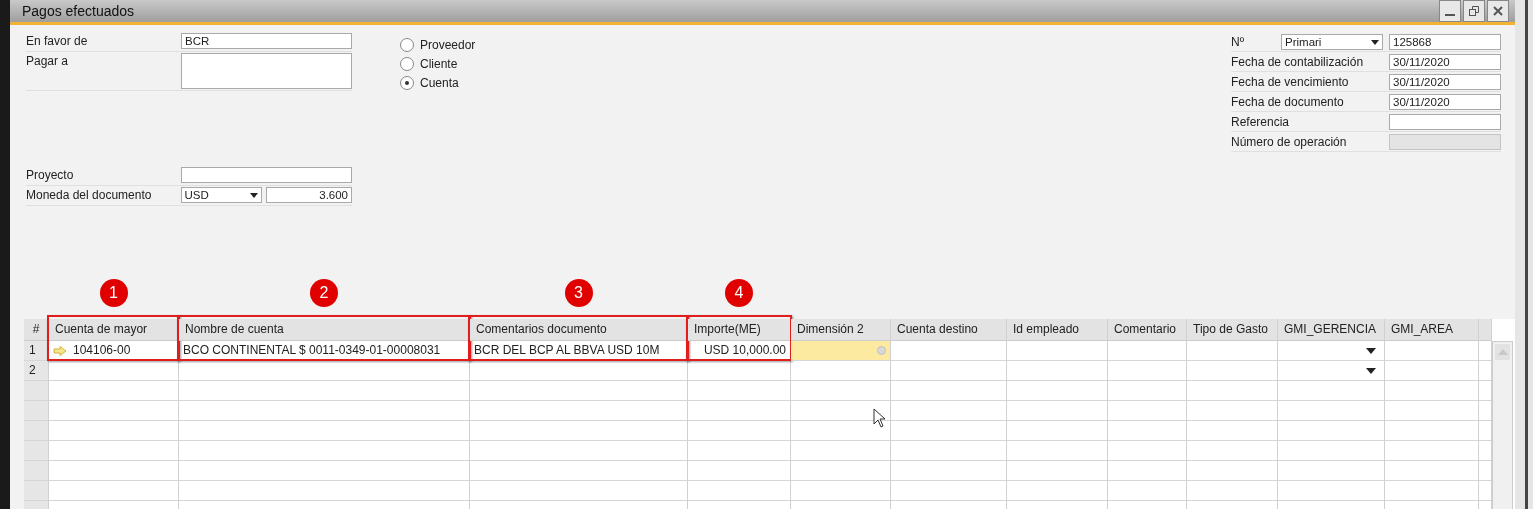 Image resolution: width=1533 pixels, height=509 pixels. I want to click on text-area, so click(266, 71).